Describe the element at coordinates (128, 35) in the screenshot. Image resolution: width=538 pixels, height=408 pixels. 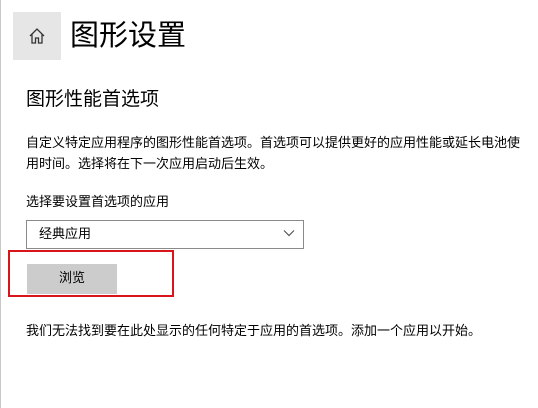
I see `page-title: 图形设置` at that location.